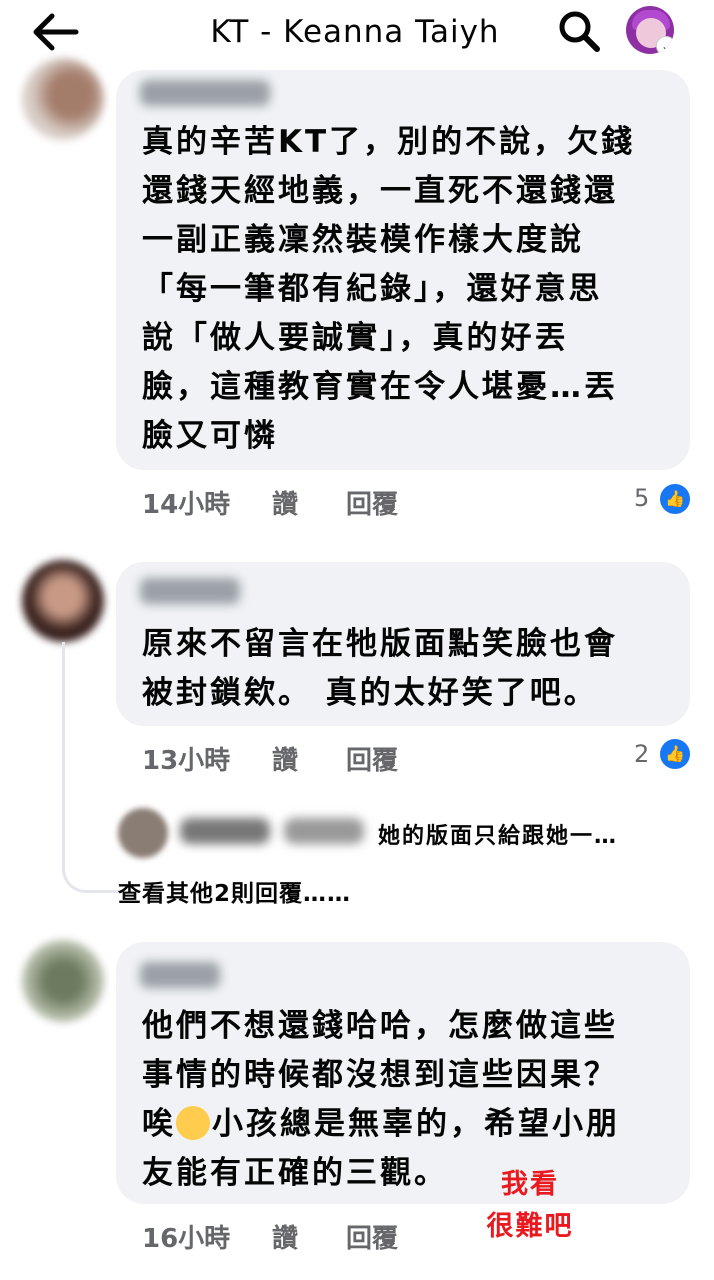  Describe the element at coordinates (186, 1239) in the screenshot. I see `comment-time: 16小時` at that location.